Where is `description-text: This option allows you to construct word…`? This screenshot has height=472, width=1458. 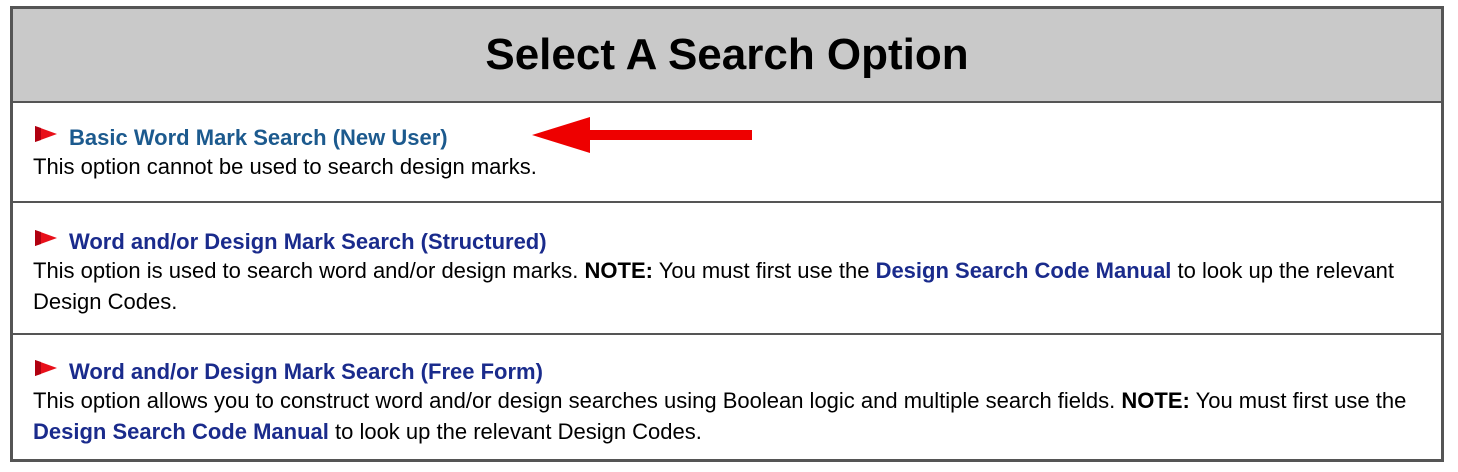
description-text: This option allows you to construct word… is located at coordinates (574, 400).